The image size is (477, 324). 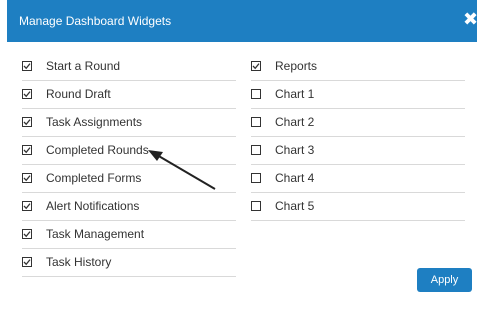 What do you see at coordinates (358, 179) in the screenshot?
I see `widget-option: Chart 4` at bounding box center [358, 179].